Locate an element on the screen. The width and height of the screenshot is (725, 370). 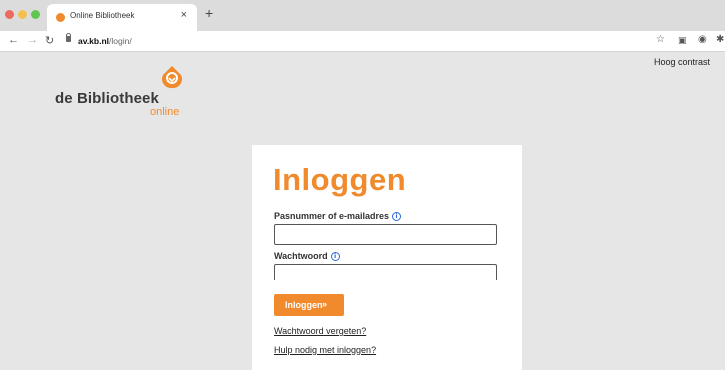
browser-tab: Online Bibliotheek × is located at coordinates (122, 17).